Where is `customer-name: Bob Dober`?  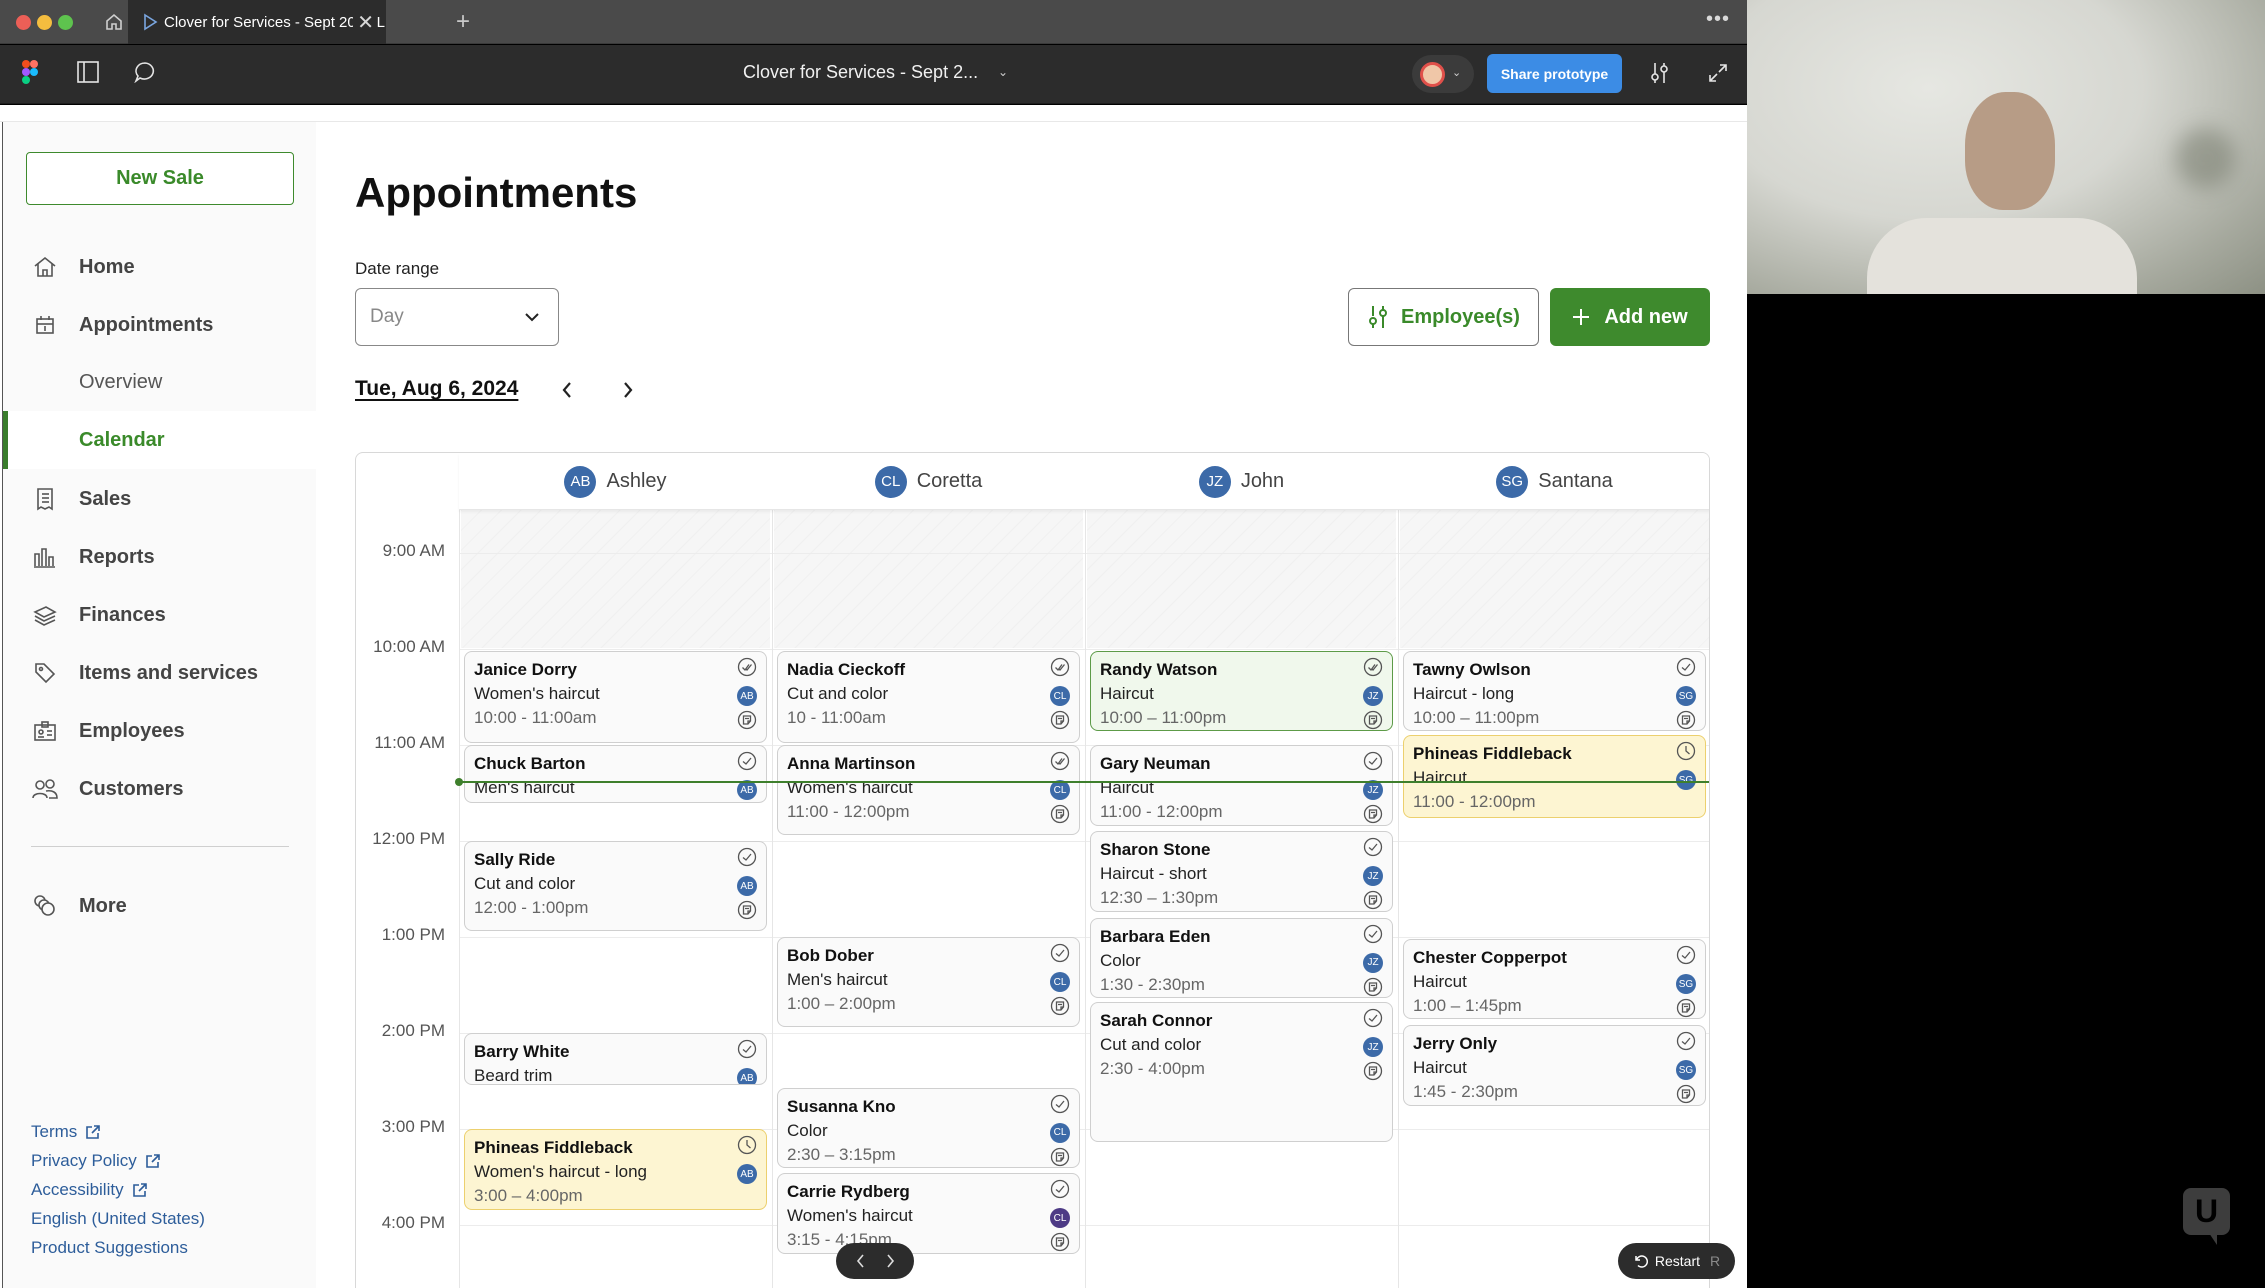
customer-name: Bob Dober is located at coordinates (830, 956).